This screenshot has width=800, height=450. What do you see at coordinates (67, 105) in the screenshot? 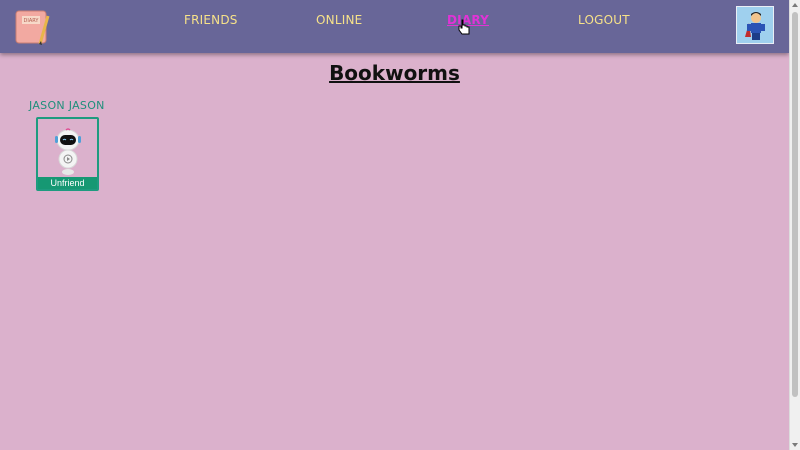
I see `friend-name: JASON JASON` at bounding box center [67, 105].